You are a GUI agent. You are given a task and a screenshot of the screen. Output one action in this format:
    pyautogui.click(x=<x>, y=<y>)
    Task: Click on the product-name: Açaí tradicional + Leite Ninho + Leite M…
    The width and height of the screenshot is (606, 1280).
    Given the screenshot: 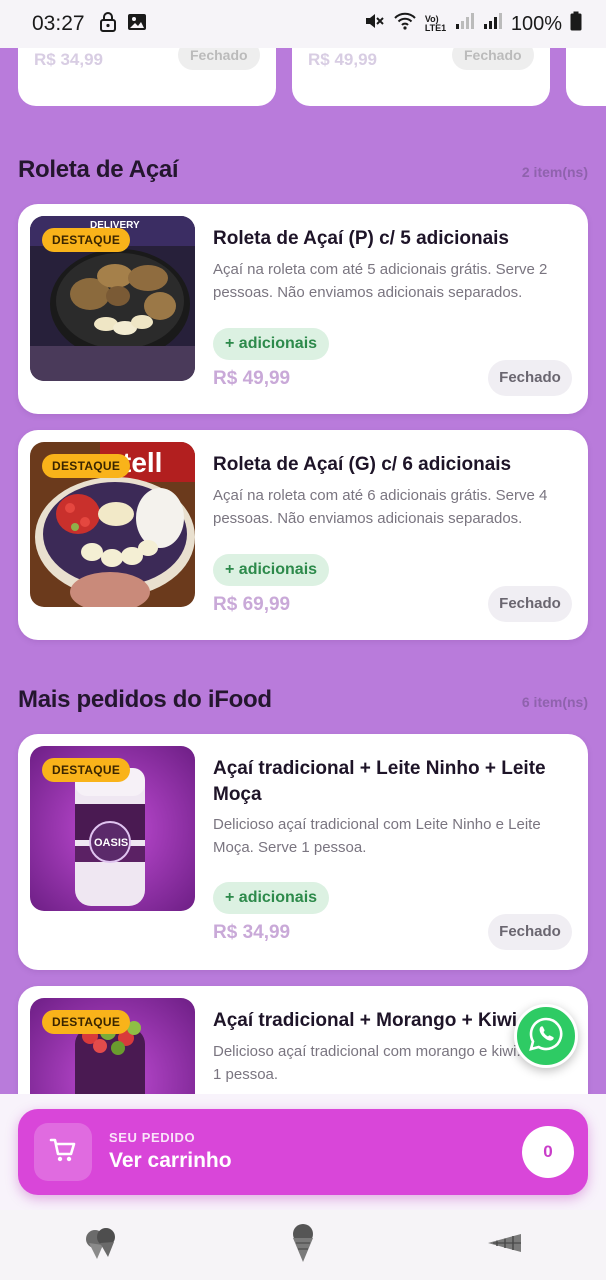 What is the action you would take?
    pyautogui.click(x=379, y=781)
    